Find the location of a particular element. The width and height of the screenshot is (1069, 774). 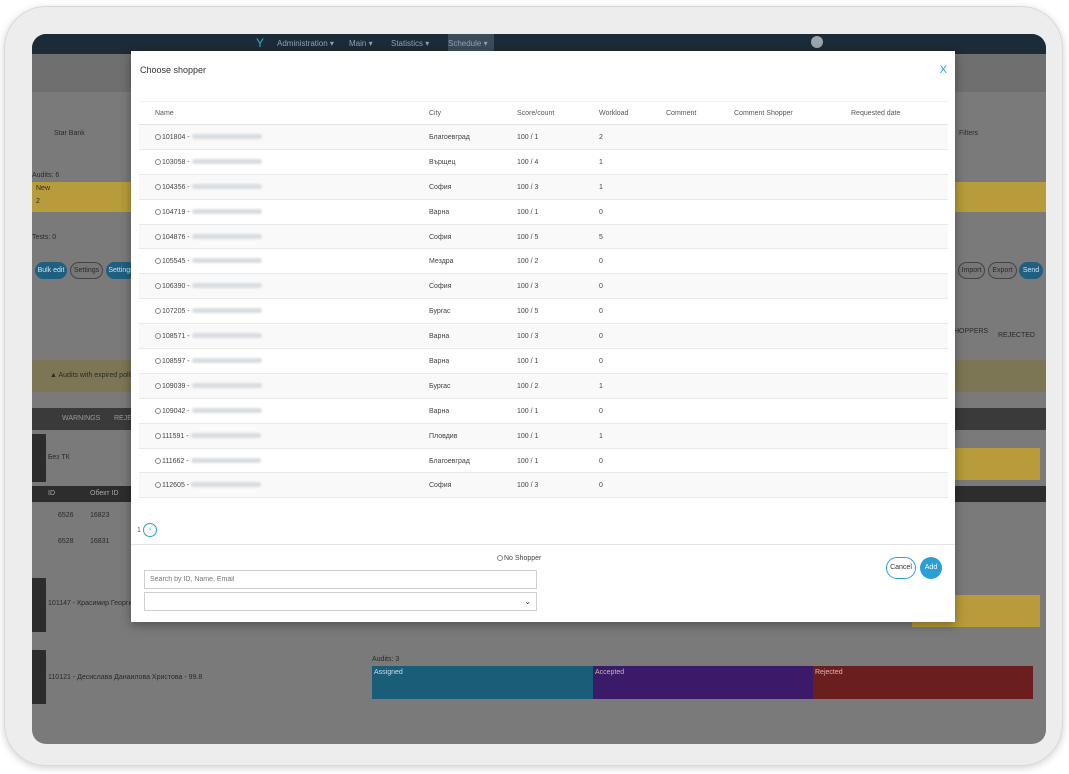

shopper-name-cell: 106390 - is located at coordinates (208, 286).